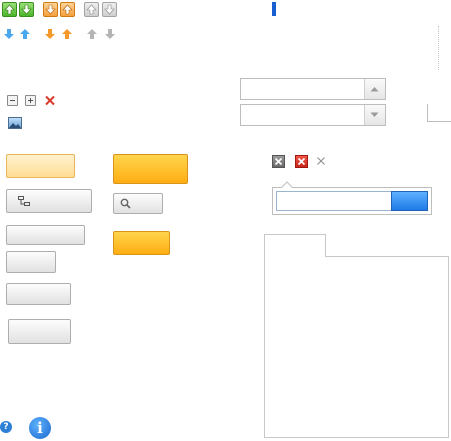 The width and height of the screenshot is (451, 441). Describe the element at coordinates (313, 115) in the screenshot. I see `combo-box-lower` at that location.